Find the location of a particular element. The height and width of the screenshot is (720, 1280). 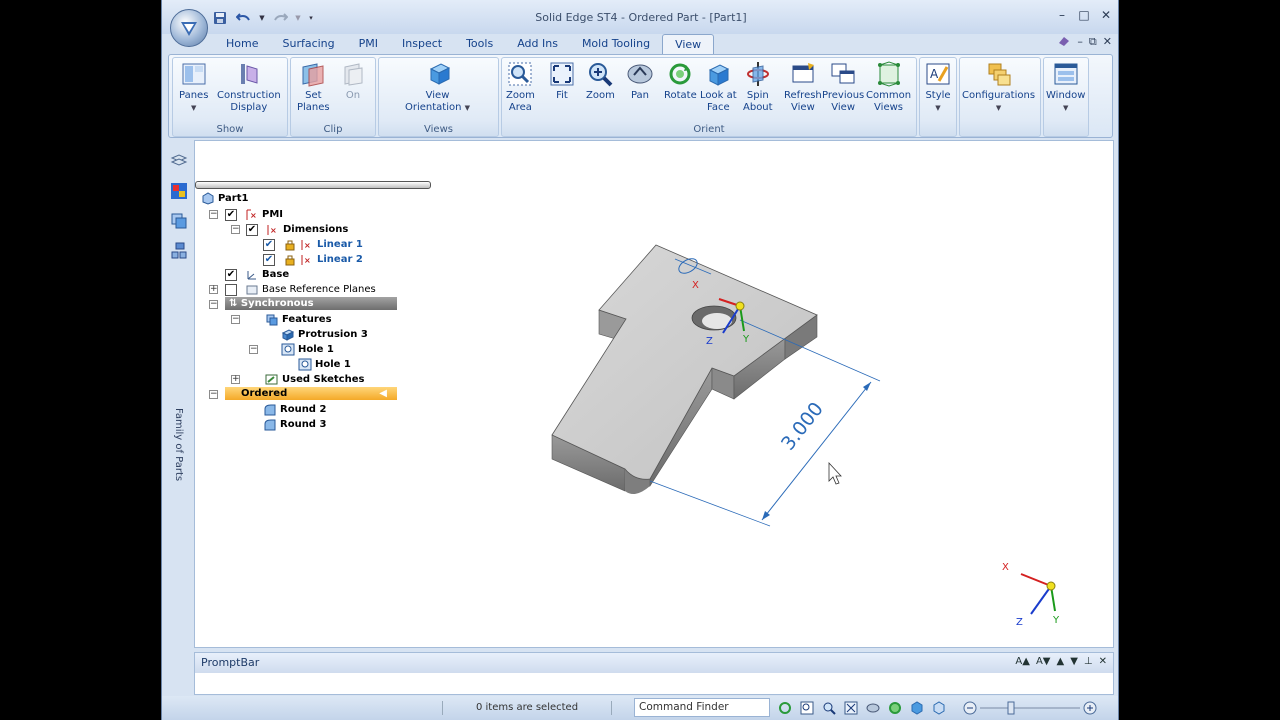

group-style: A Style ▼ is located at coordinates (938, 97).